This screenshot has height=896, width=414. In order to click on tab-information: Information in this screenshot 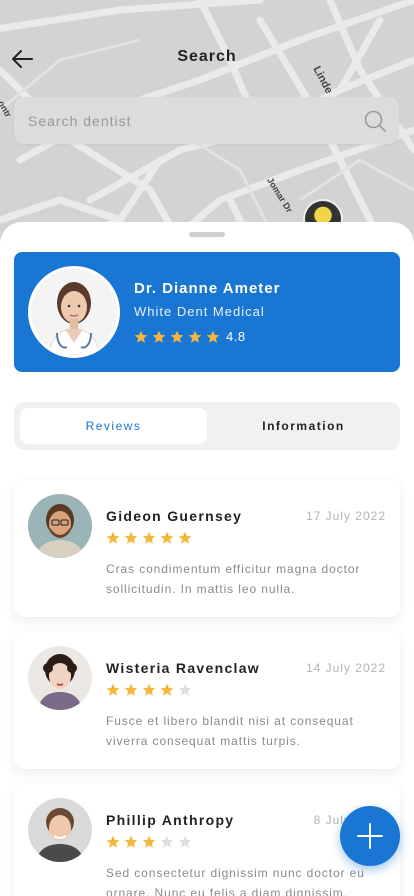, I will do `click(303, 426)`.